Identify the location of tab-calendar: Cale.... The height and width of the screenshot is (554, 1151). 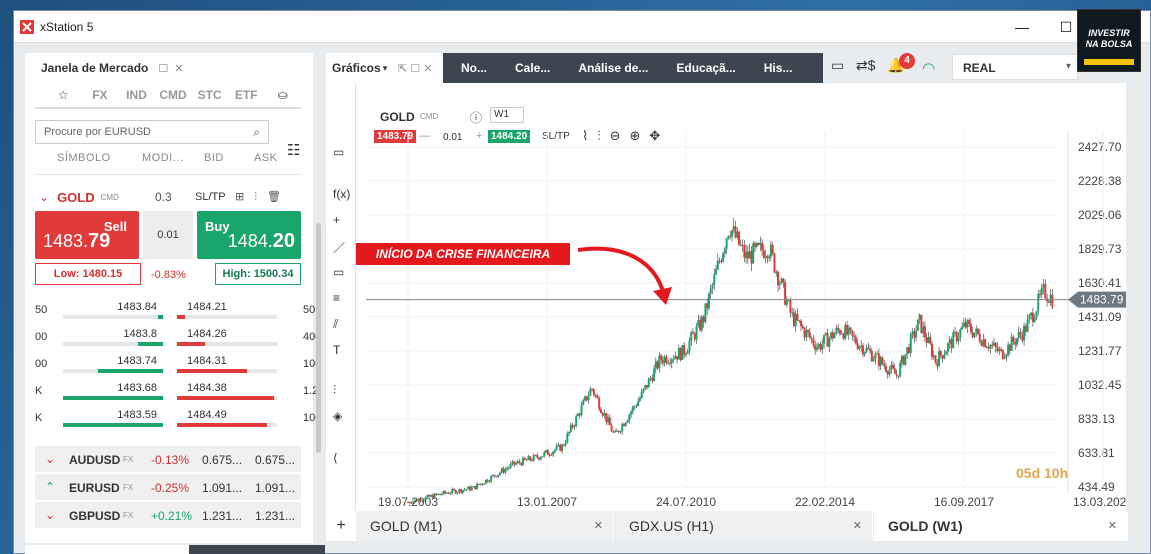
(532, 68).